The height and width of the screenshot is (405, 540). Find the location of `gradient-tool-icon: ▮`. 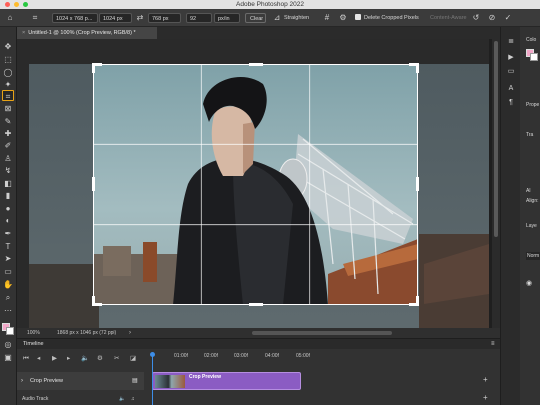

gradient-tool-icon: ▮ is located at coordinates (8, 195).